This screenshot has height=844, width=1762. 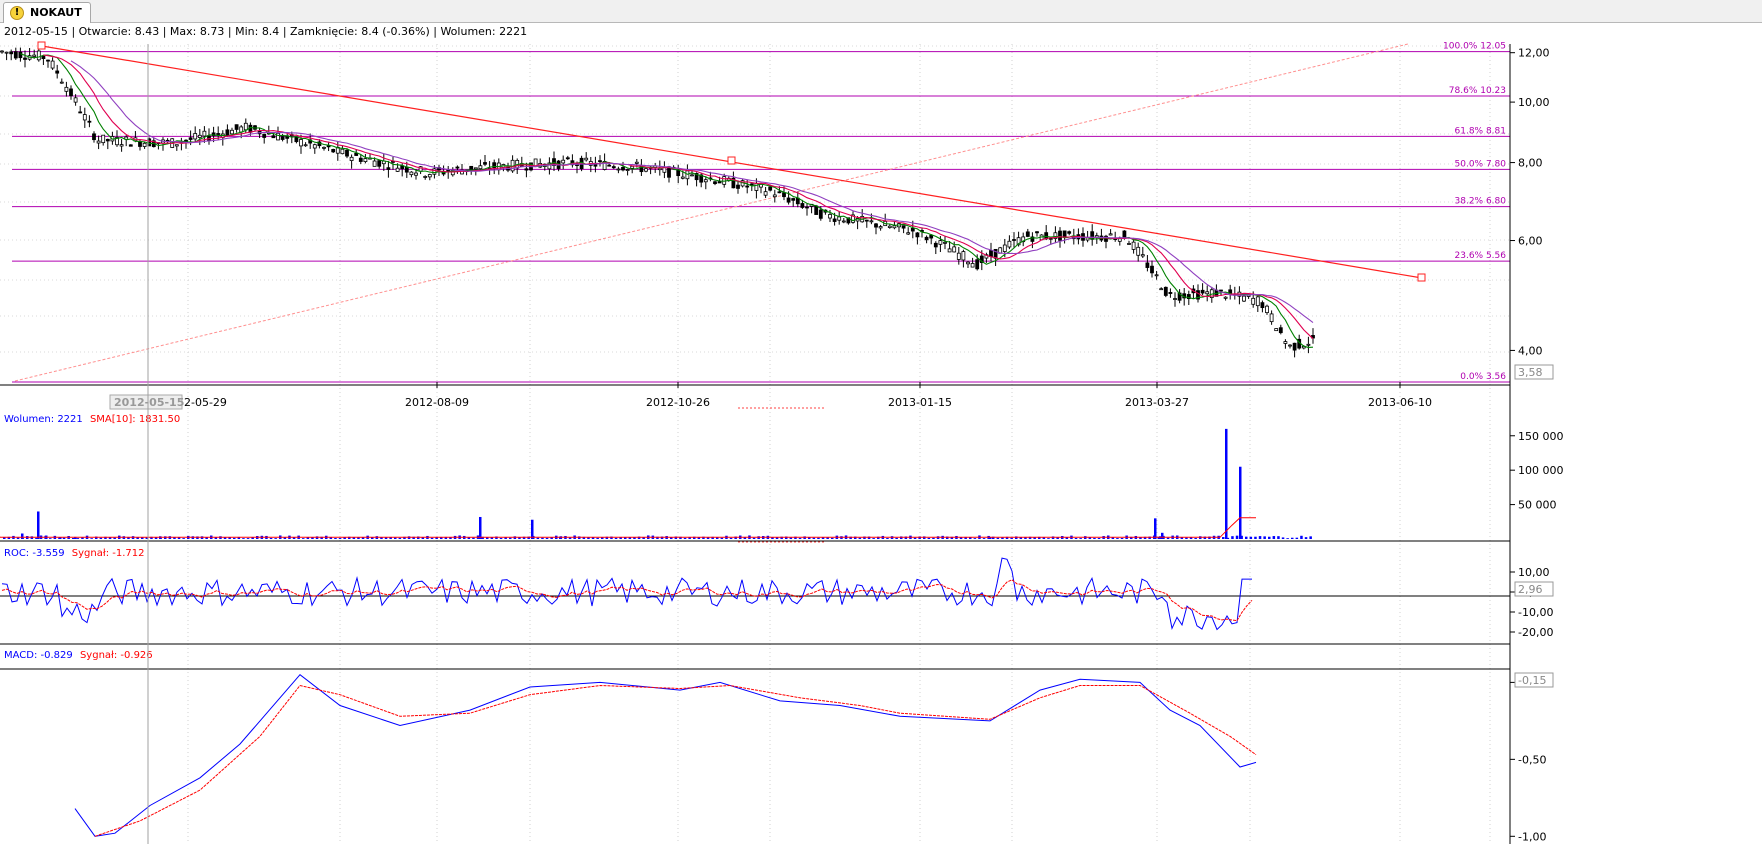 What do you see at coordinates (1421, 277) in the screenshot?
I see `trendline-handle-end` at bounding box center [1421, 277].